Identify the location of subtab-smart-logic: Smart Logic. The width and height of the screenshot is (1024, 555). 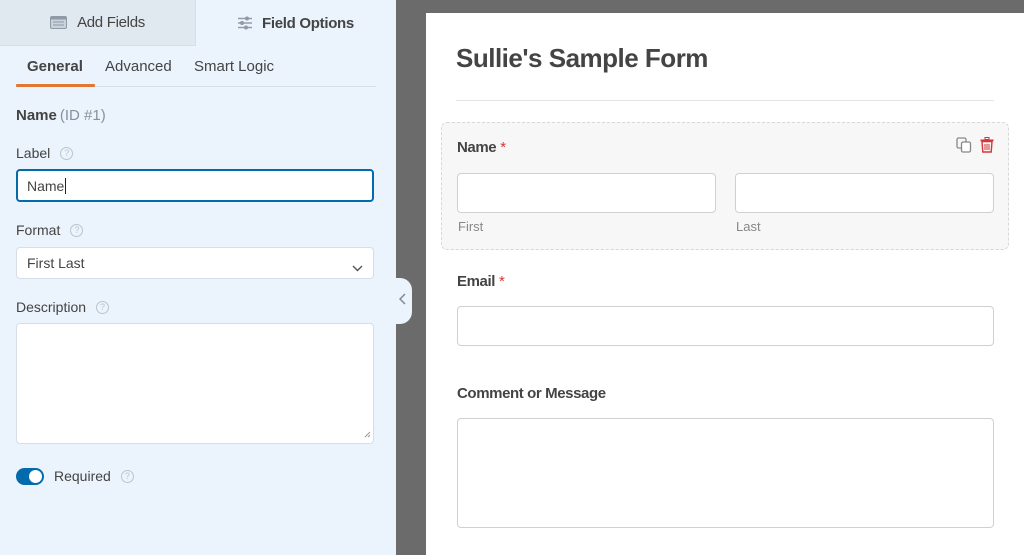
(234, 66).